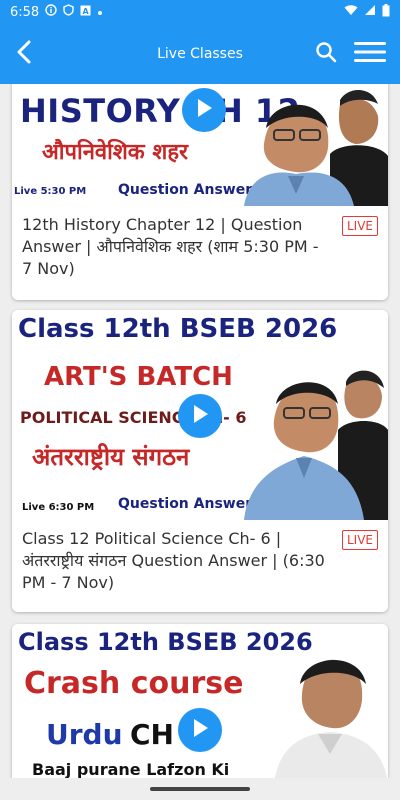 The image size is (400, 800). Describe the element at coordinates (138, 377) in the screenshot. I see `thumb-batch: ART'S BATCH` at that location.